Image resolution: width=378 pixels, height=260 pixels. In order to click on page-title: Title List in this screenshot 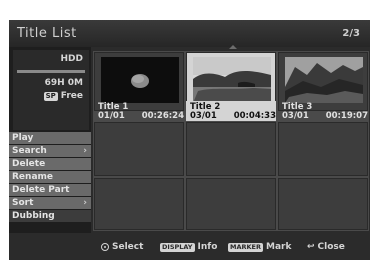, I will do `click(47, 33)`.